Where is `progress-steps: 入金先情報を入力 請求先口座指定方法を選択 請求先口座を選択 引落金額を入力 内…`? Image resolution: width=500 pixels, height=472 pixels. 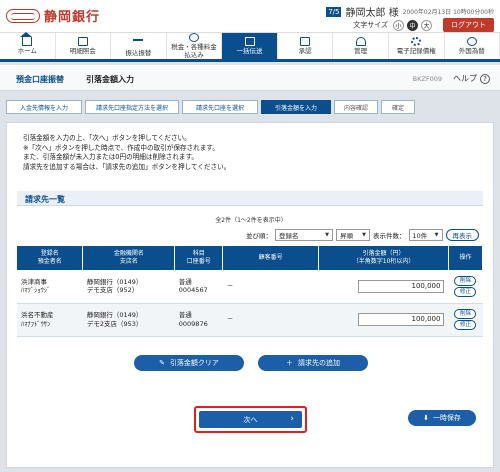
progress-steps: 入金先情報を入力 請求先口座指定方法を選択 請求先口座を選択 引落金額を入力 内… is located at coordinates (250, 107).